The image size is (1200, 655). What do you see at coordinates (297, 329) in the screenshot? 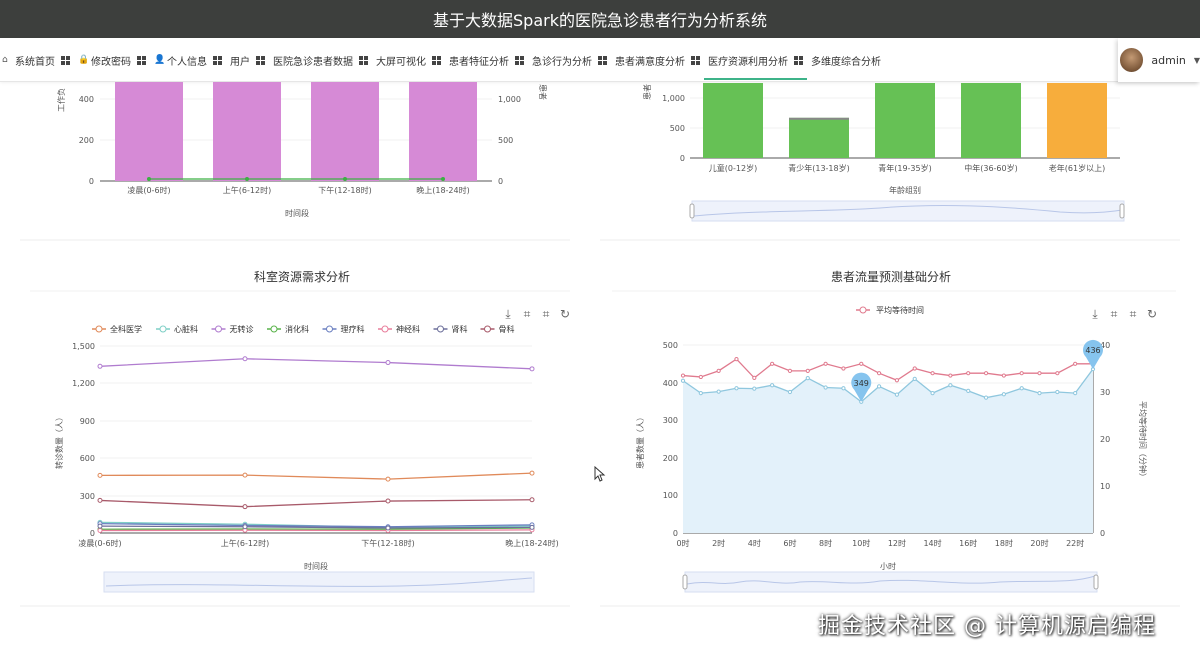
I see `legend-label: 消化科` at bounding box center [297, 329].